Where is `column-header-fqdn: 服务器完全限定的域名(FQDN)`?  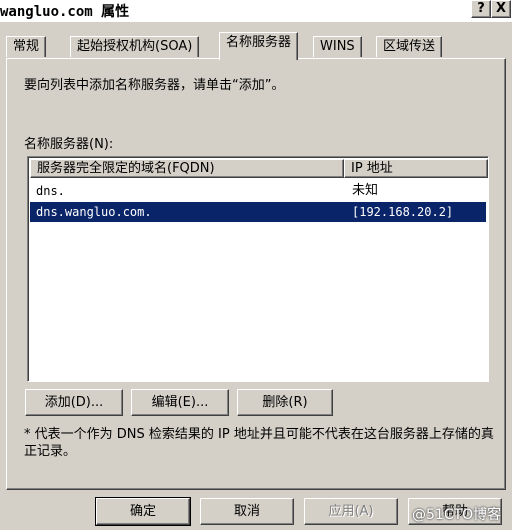 column-header-fqdn: 服务器完全限定的域名(FQDN) is located at coordinates (187, 168).